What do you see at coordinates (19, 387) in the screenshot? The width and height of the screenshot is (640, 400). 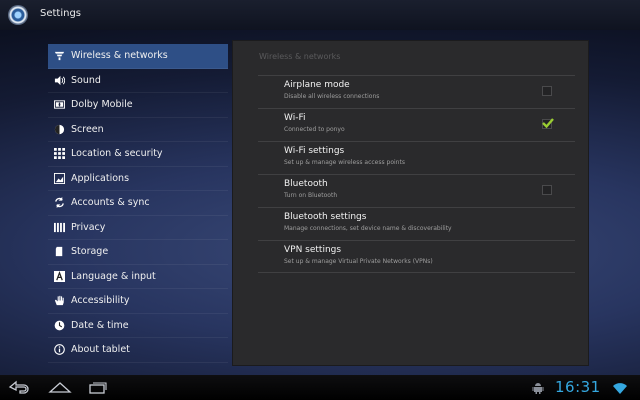 I see `back-icon` at bounding box center [19, 387].